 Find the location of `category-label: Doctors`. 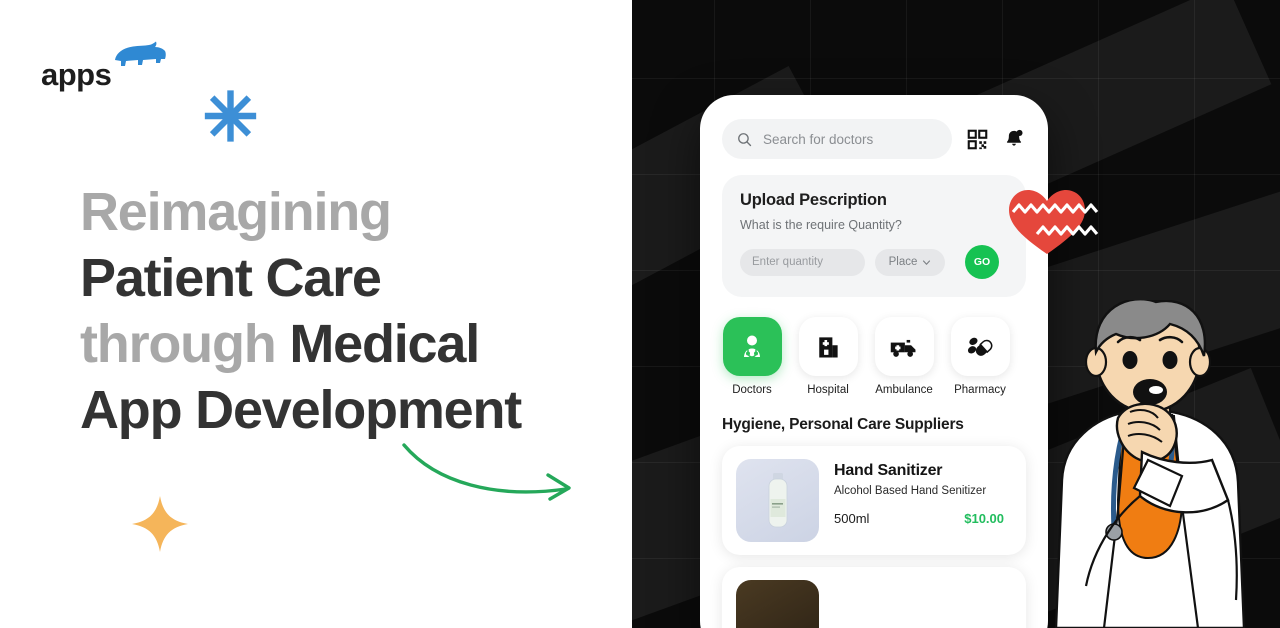

category-label: Doctors is located at coordinates (752, 390).